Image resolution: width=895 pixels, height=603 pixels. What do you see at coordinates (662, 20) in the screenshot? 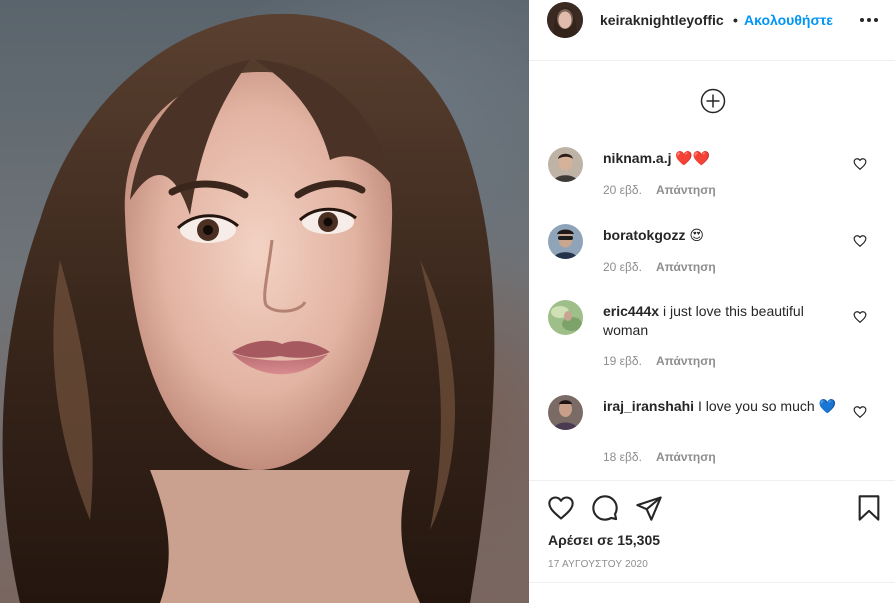
I see `author-username: keiraknightleyoffic` at bounding box center [662, 20].